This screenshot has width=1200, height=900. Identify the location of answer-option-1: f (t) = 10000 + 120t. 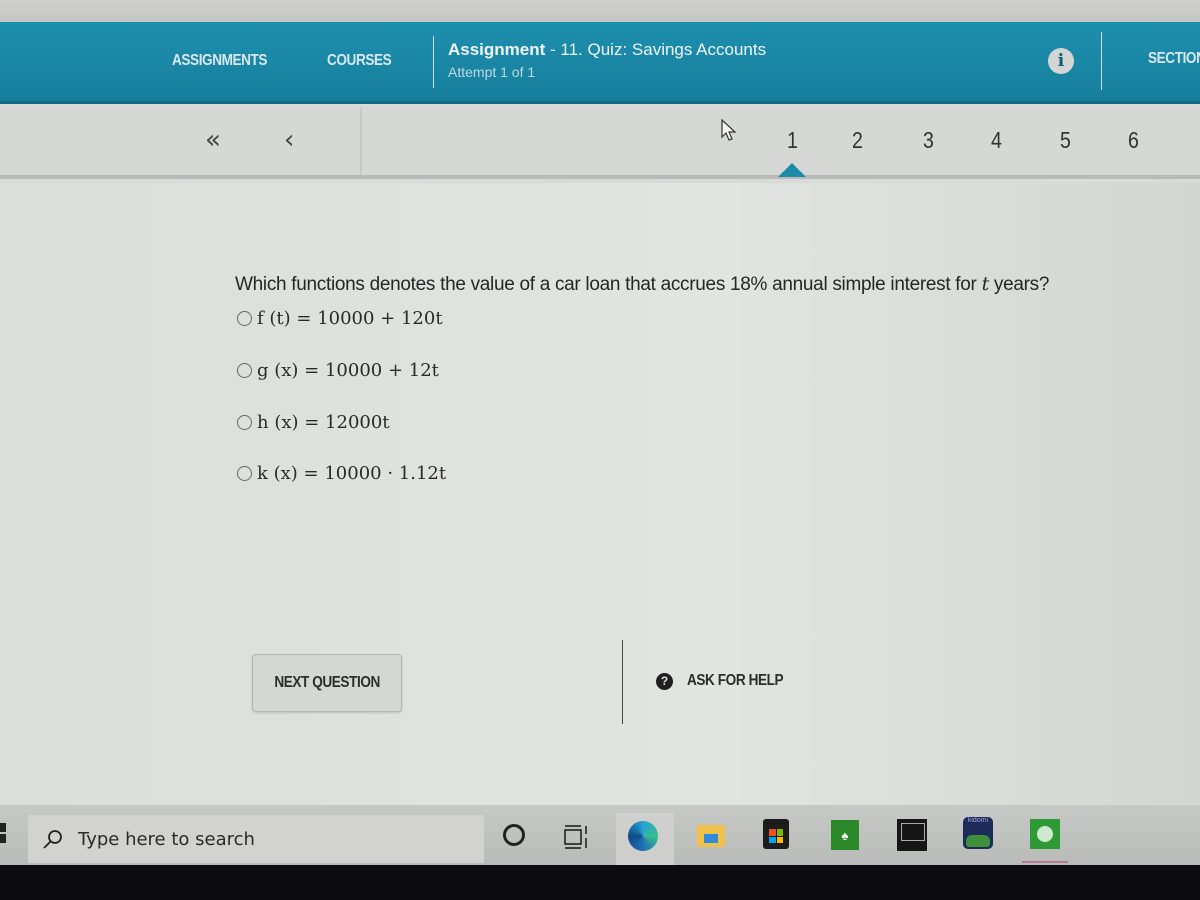
(340, 318).